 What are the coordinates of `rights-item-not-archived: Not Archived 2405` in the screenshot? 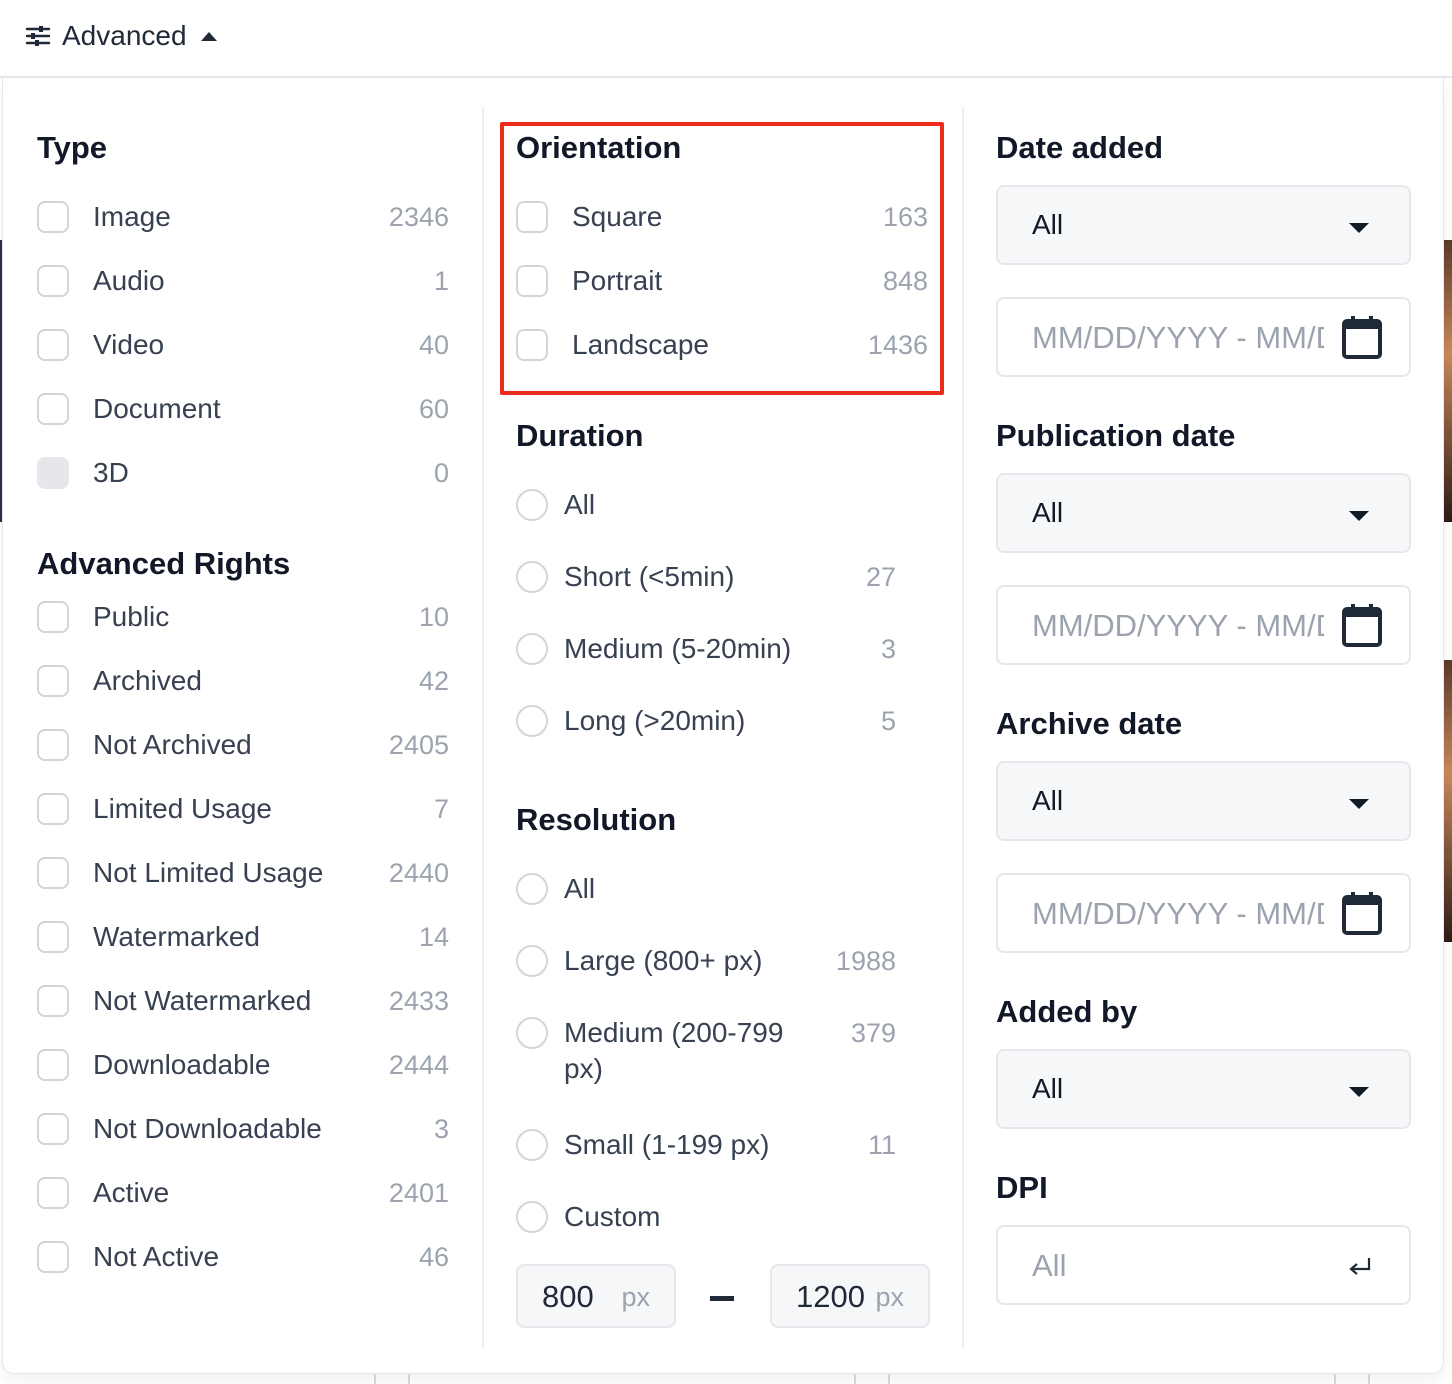 It's located at (243, 745).